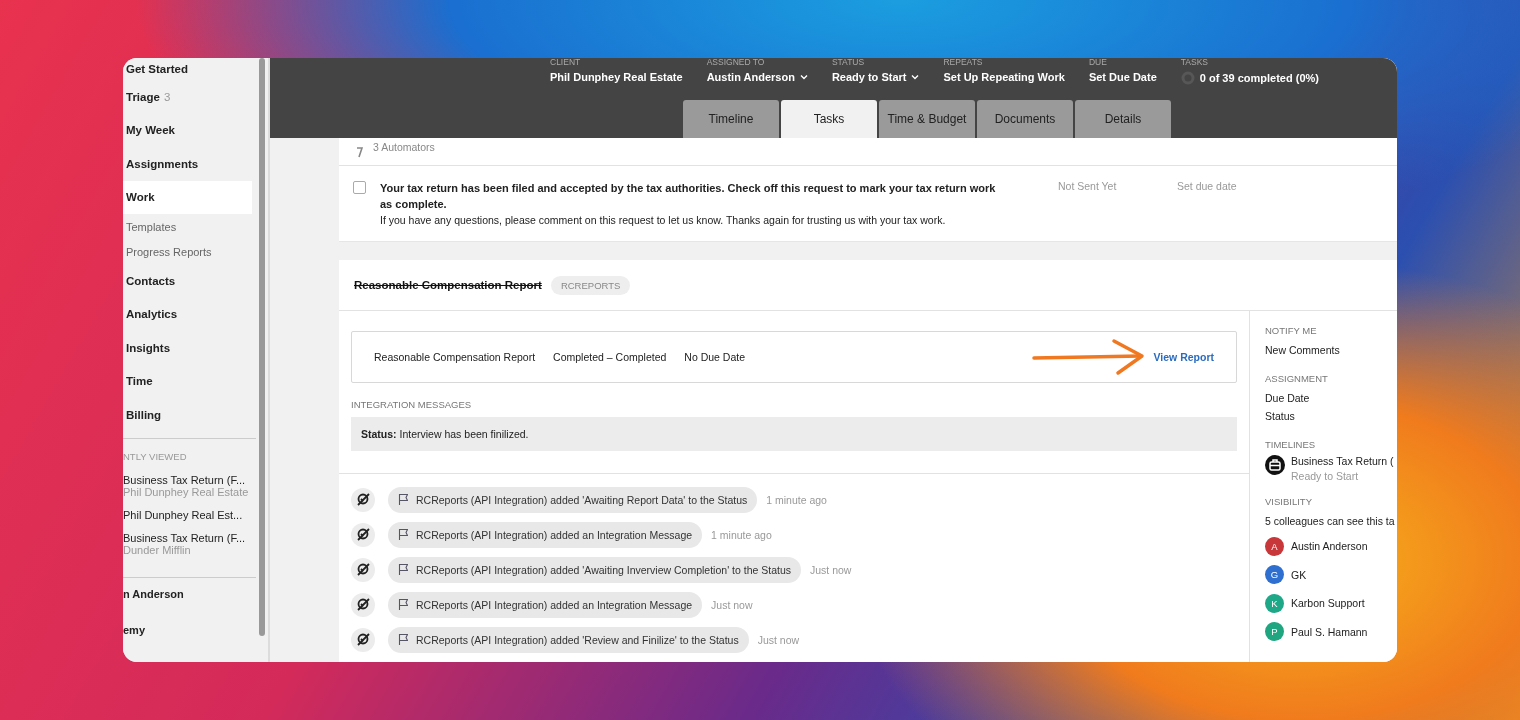 The image size is (1520, 720). Describe the element at coordinates (1299, 575) in the screenshot. I see `colleague-name: GK` at that location.